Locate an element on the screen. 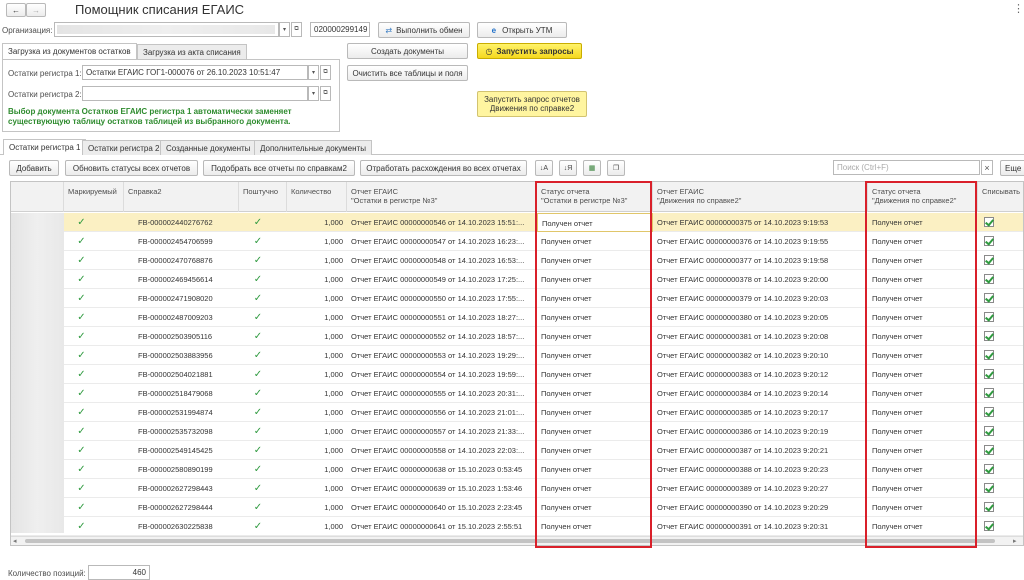 The image size is (1024, 580). copy-icon: ❐ is located at coordinates (616, 168).